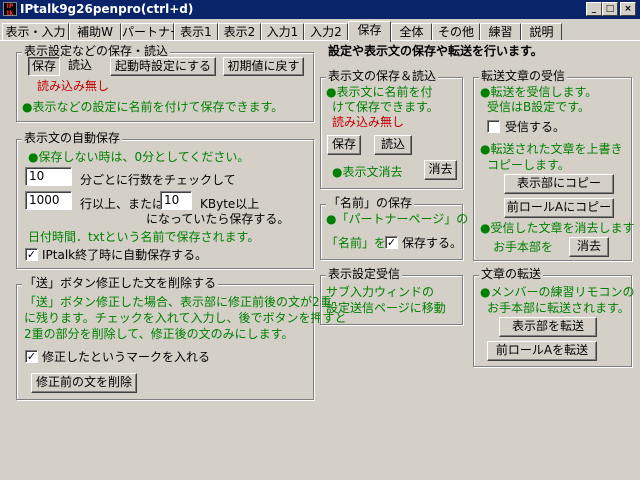  What do you see at coordinates (558, 308) in the screenshot?
I see `text-transfer-note2: お手本部に転送されます。` at bounding box center [558, 308].